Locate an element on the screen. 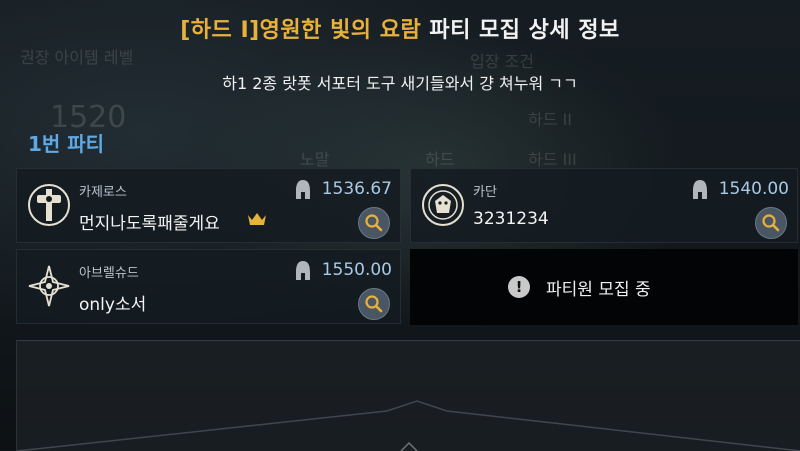 The height and width of the screenshot is (451, 800). bg-right-b: 하드 III is located at coordinates (552, 159).